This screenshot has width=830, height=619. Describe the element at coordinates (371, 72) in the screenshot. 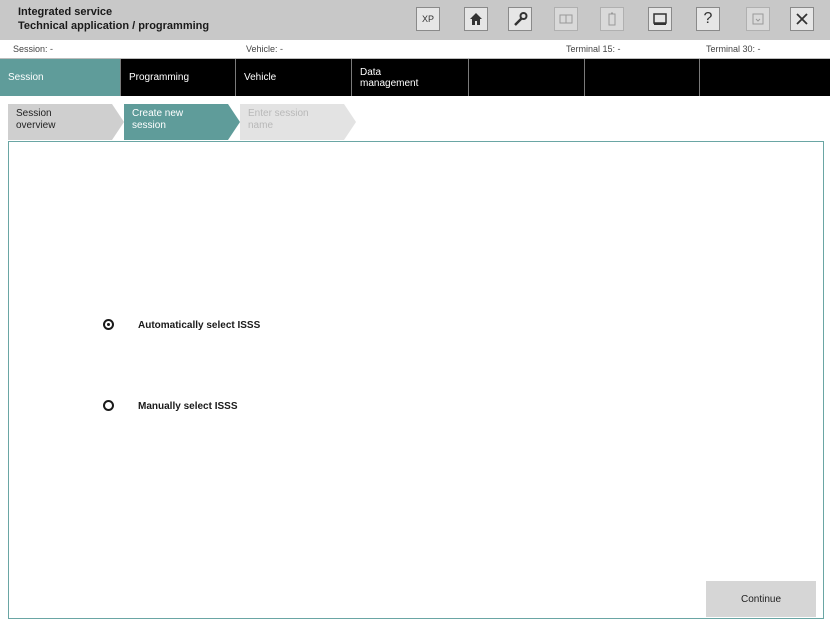

I see `nav-data-line1: Data` at that location.